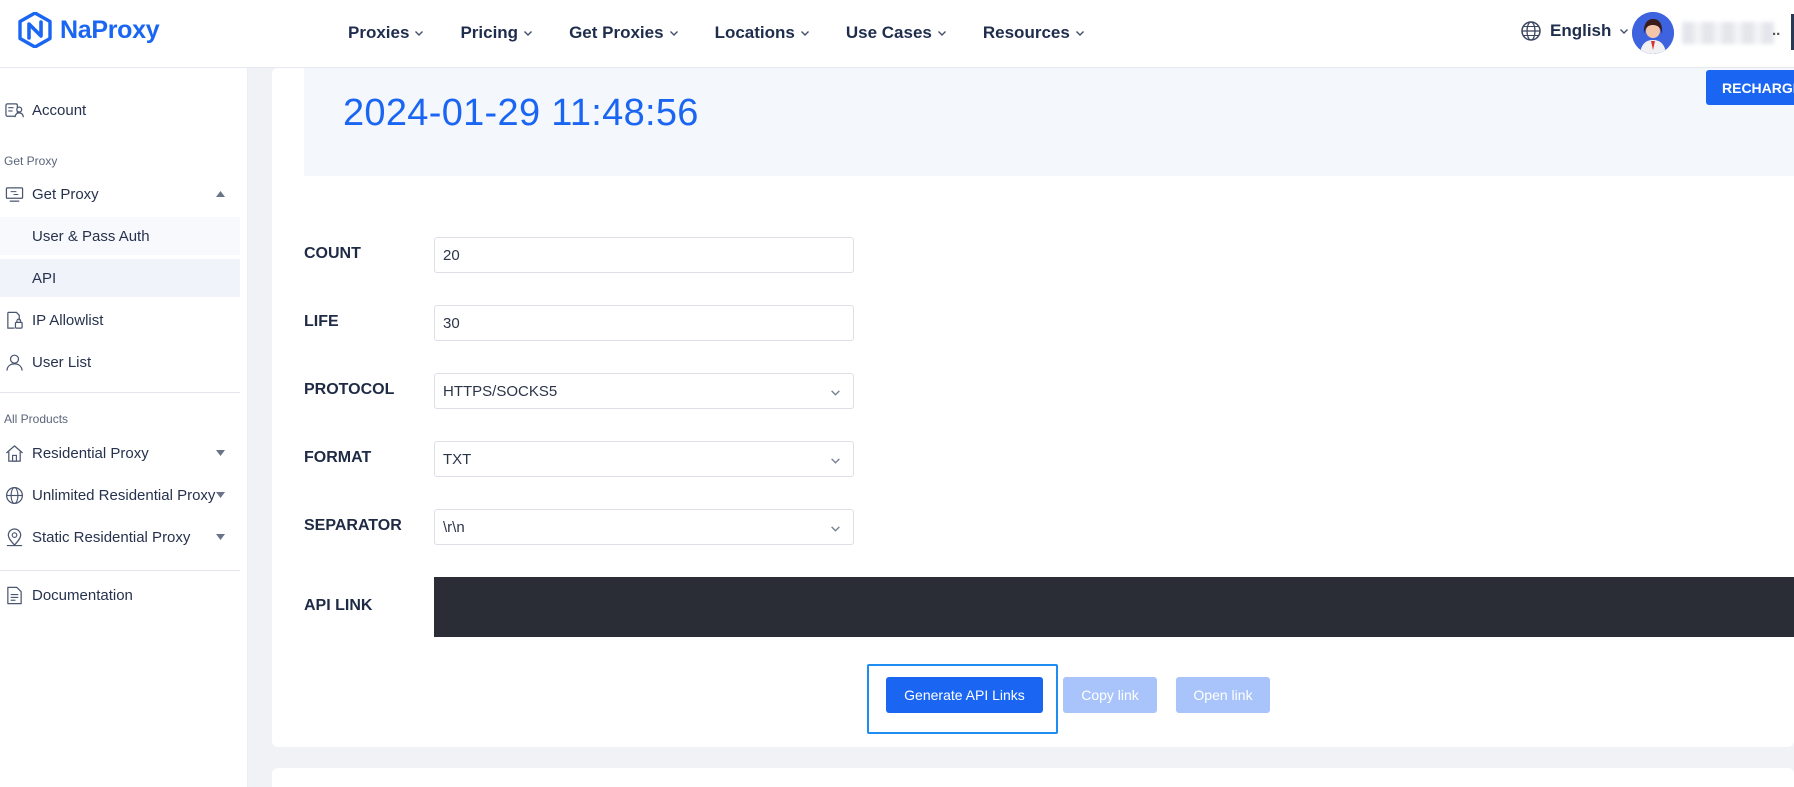 Image resolution: width=1794 pixels, height=787 pixels. What do you see at coordinates (14, 362) in the screenshot?
I see `user-icon` at bounding box center [14, 362].